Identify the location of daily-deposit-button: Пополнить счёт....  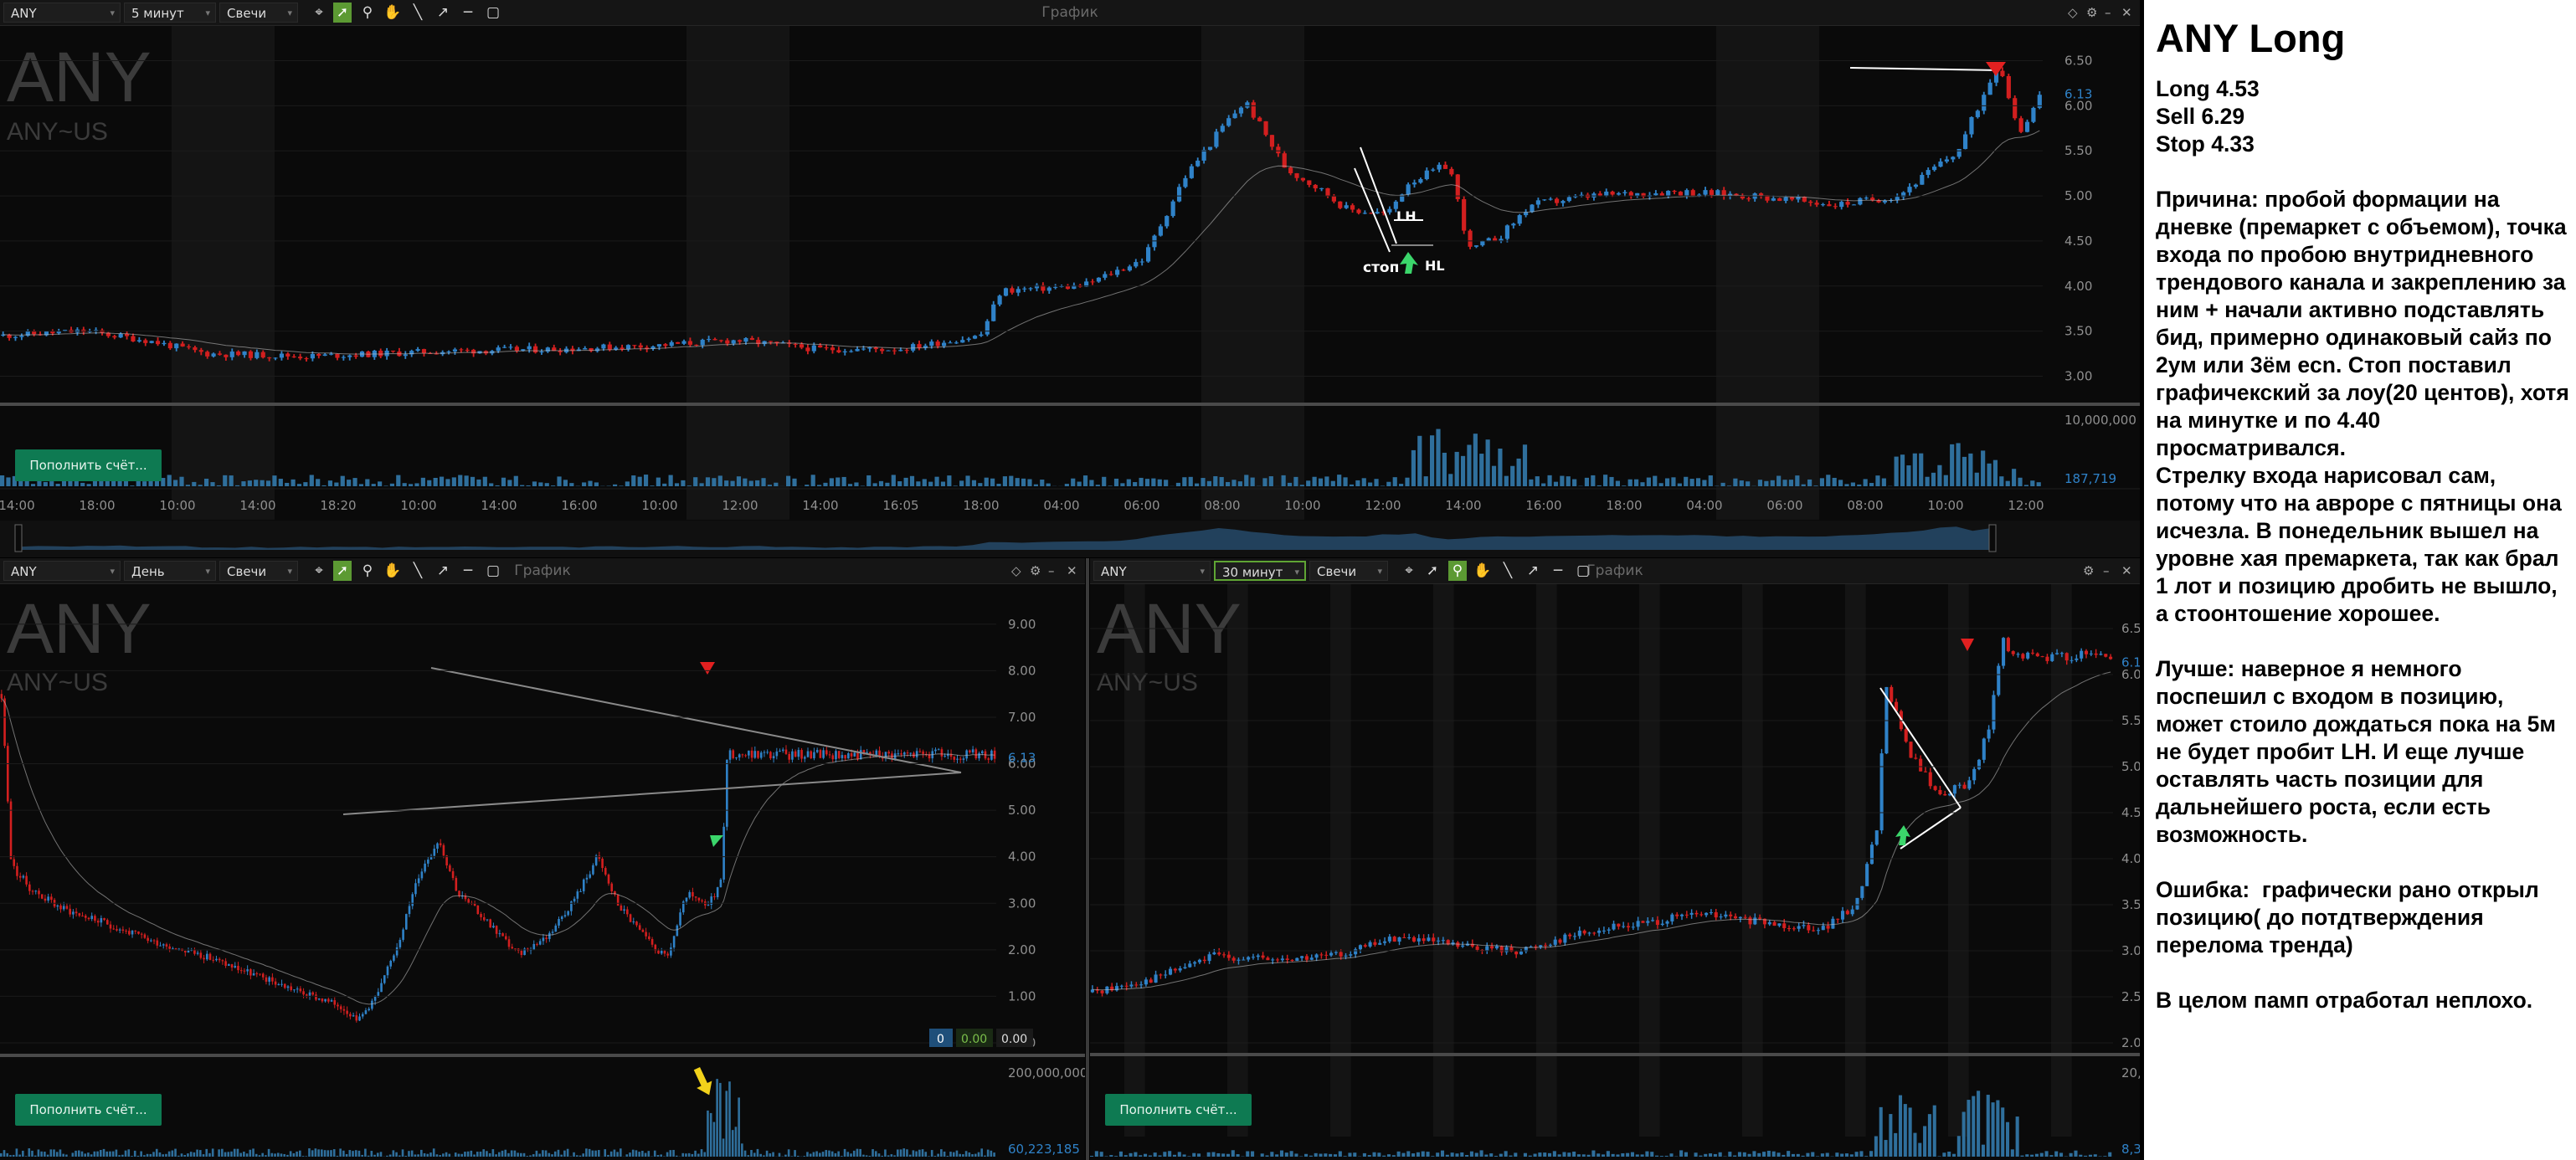
(89, 1110).